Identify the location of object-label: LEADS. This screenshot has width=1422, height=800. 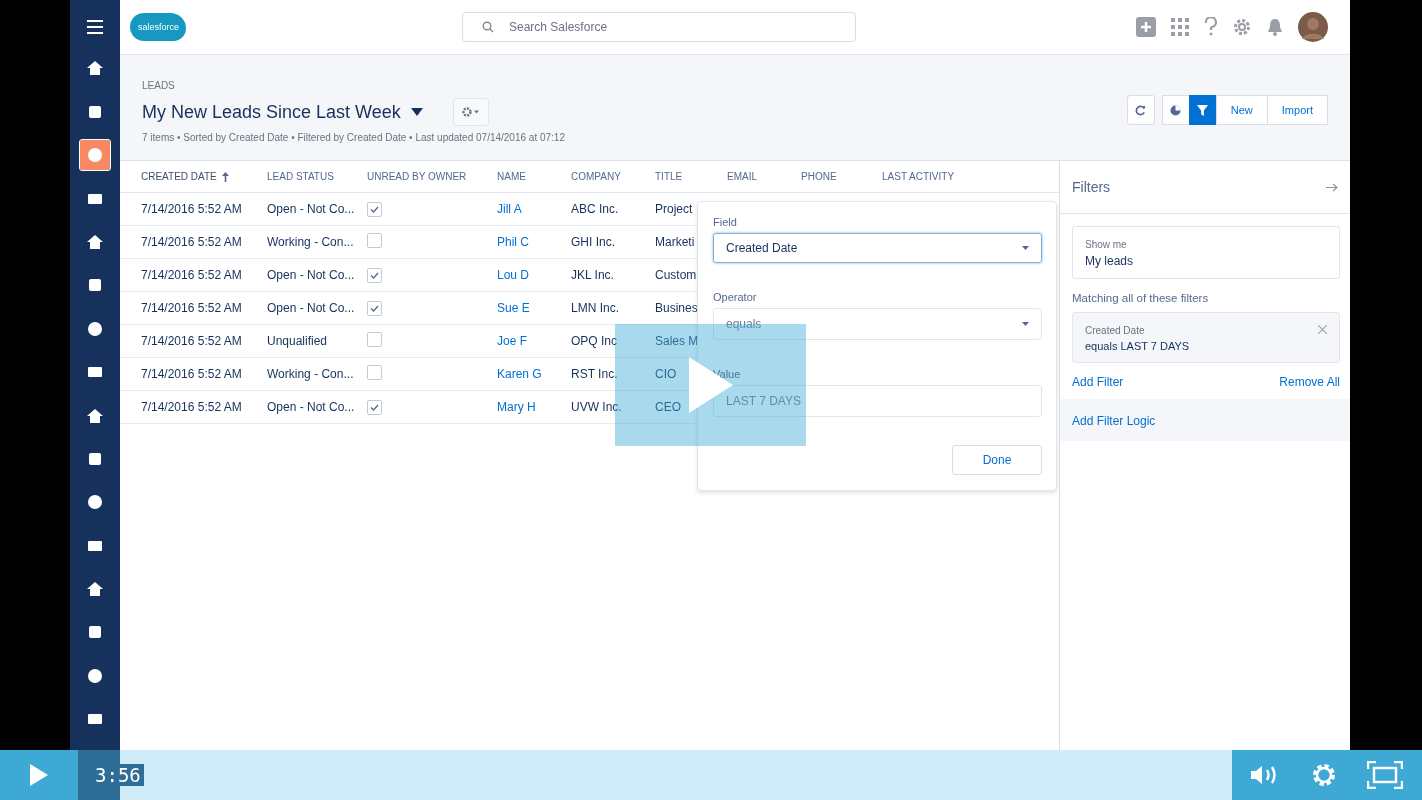
(159, 85).